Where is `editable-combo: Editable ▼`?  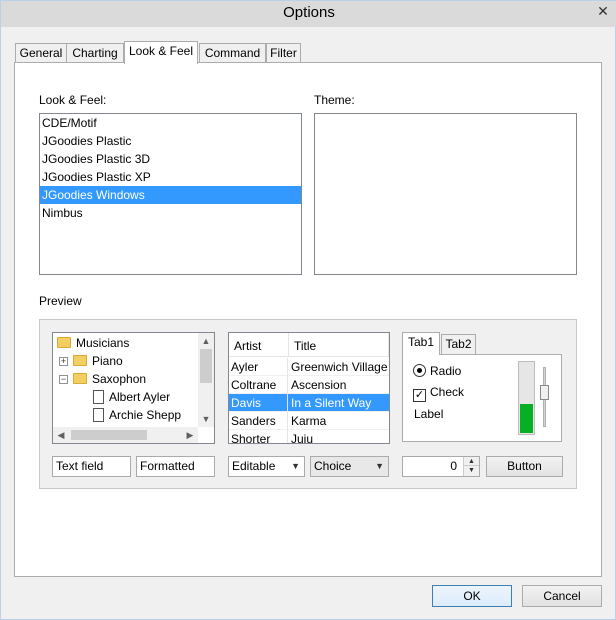
editable-combo: Editable ▼ is located at coordinates (266, 466).